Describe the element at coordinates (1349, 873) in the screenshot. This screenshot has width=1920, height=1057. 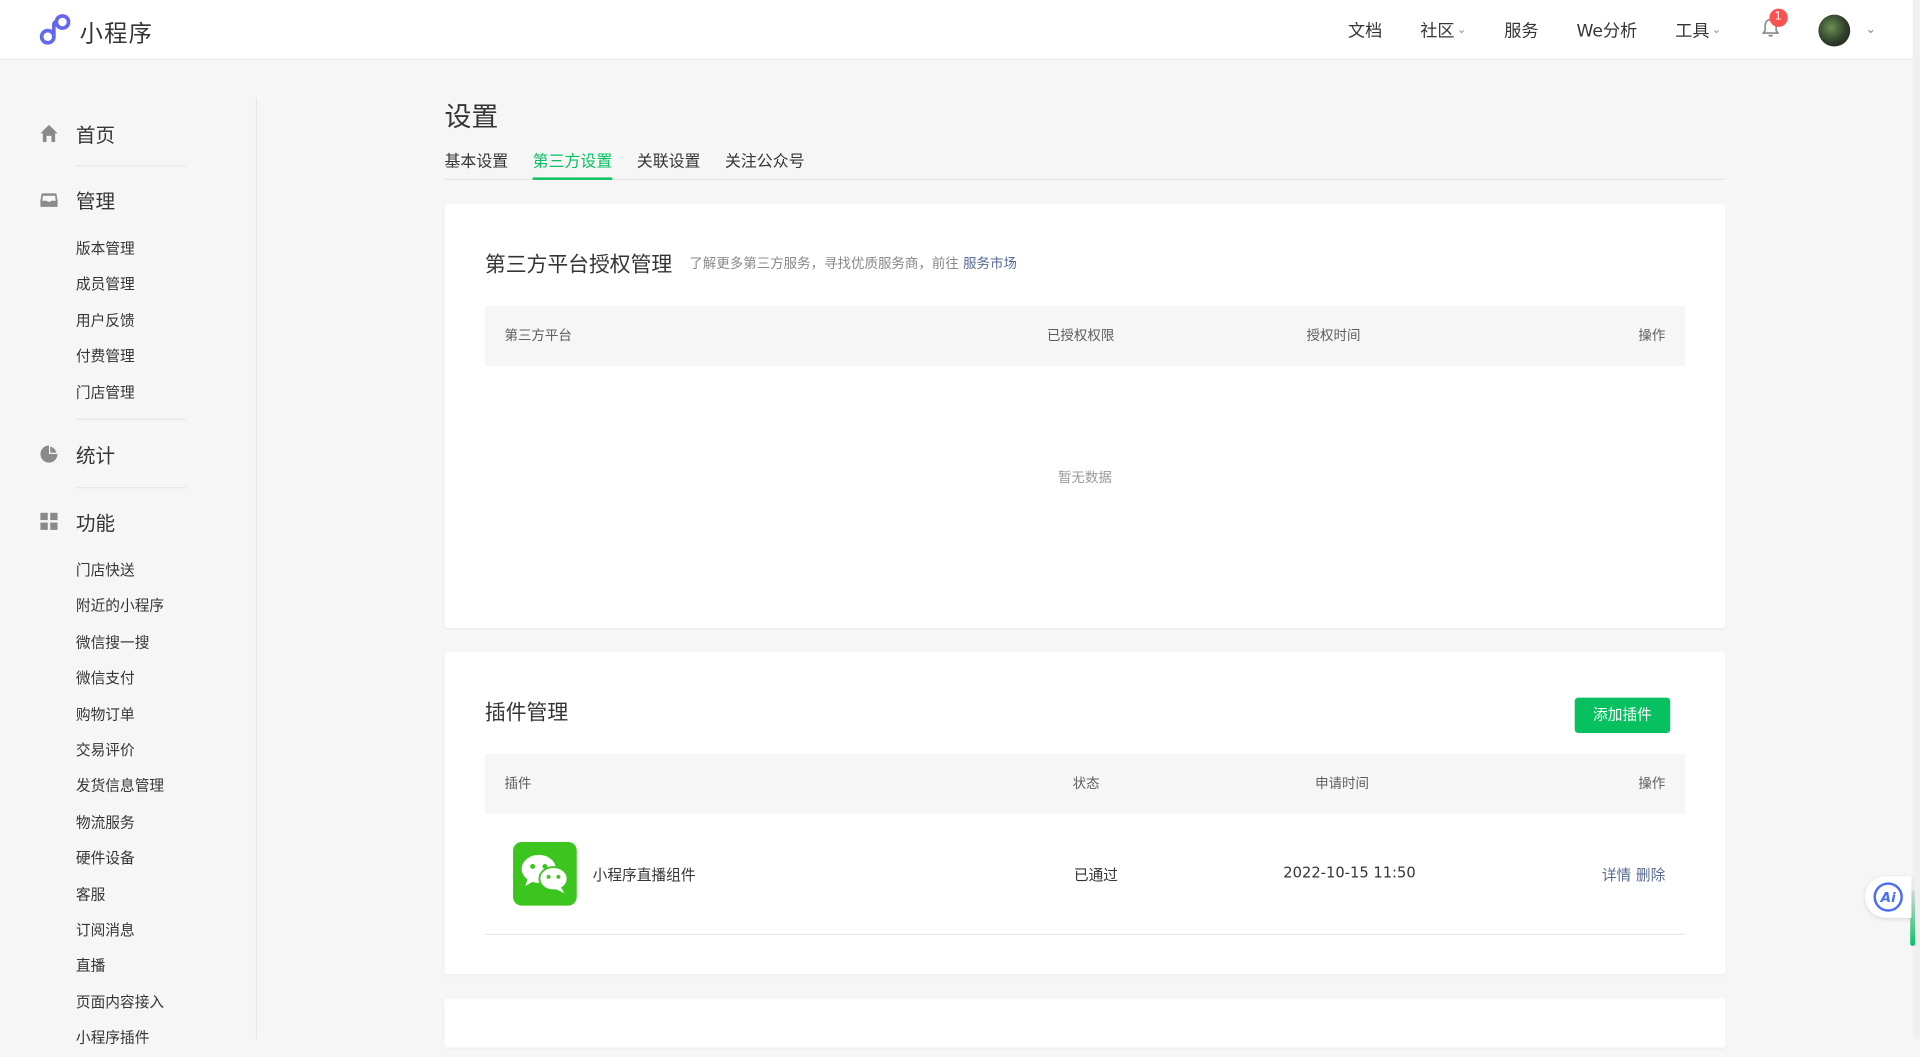
I see `apply-time: 2022-10-15 11:50` at that location.